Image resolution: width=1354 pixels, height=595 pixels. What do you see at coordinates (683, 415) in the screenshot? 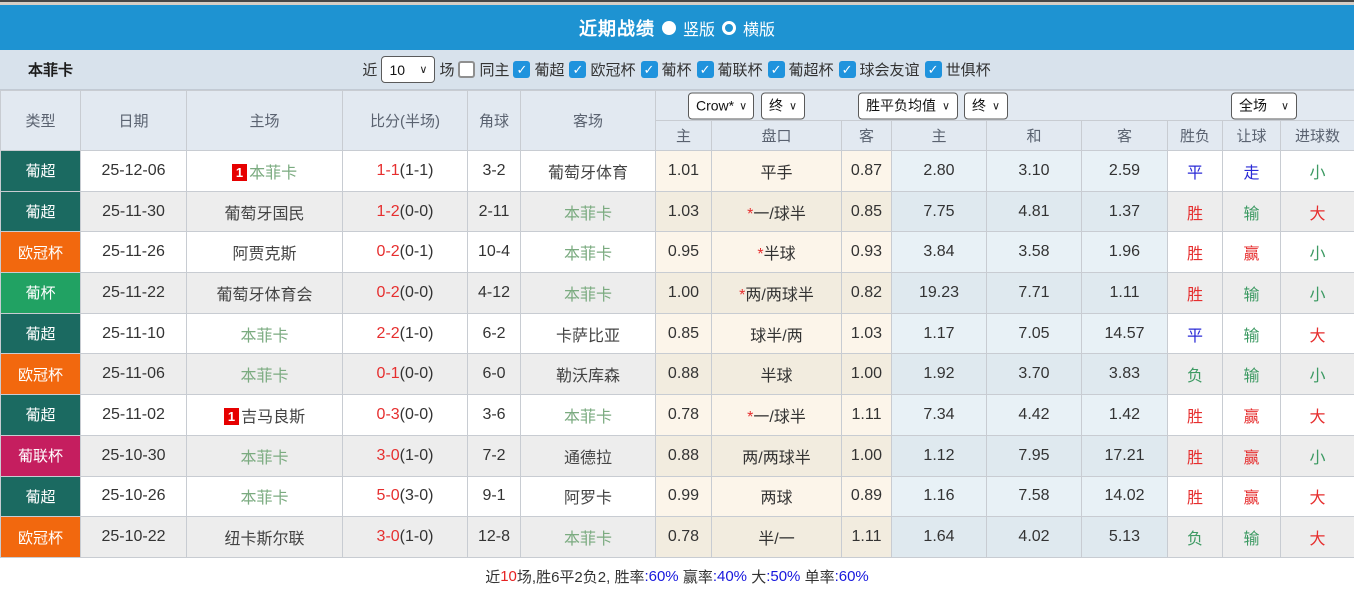
I see `odds-home: 0.78` at bounding box center [683, 415].